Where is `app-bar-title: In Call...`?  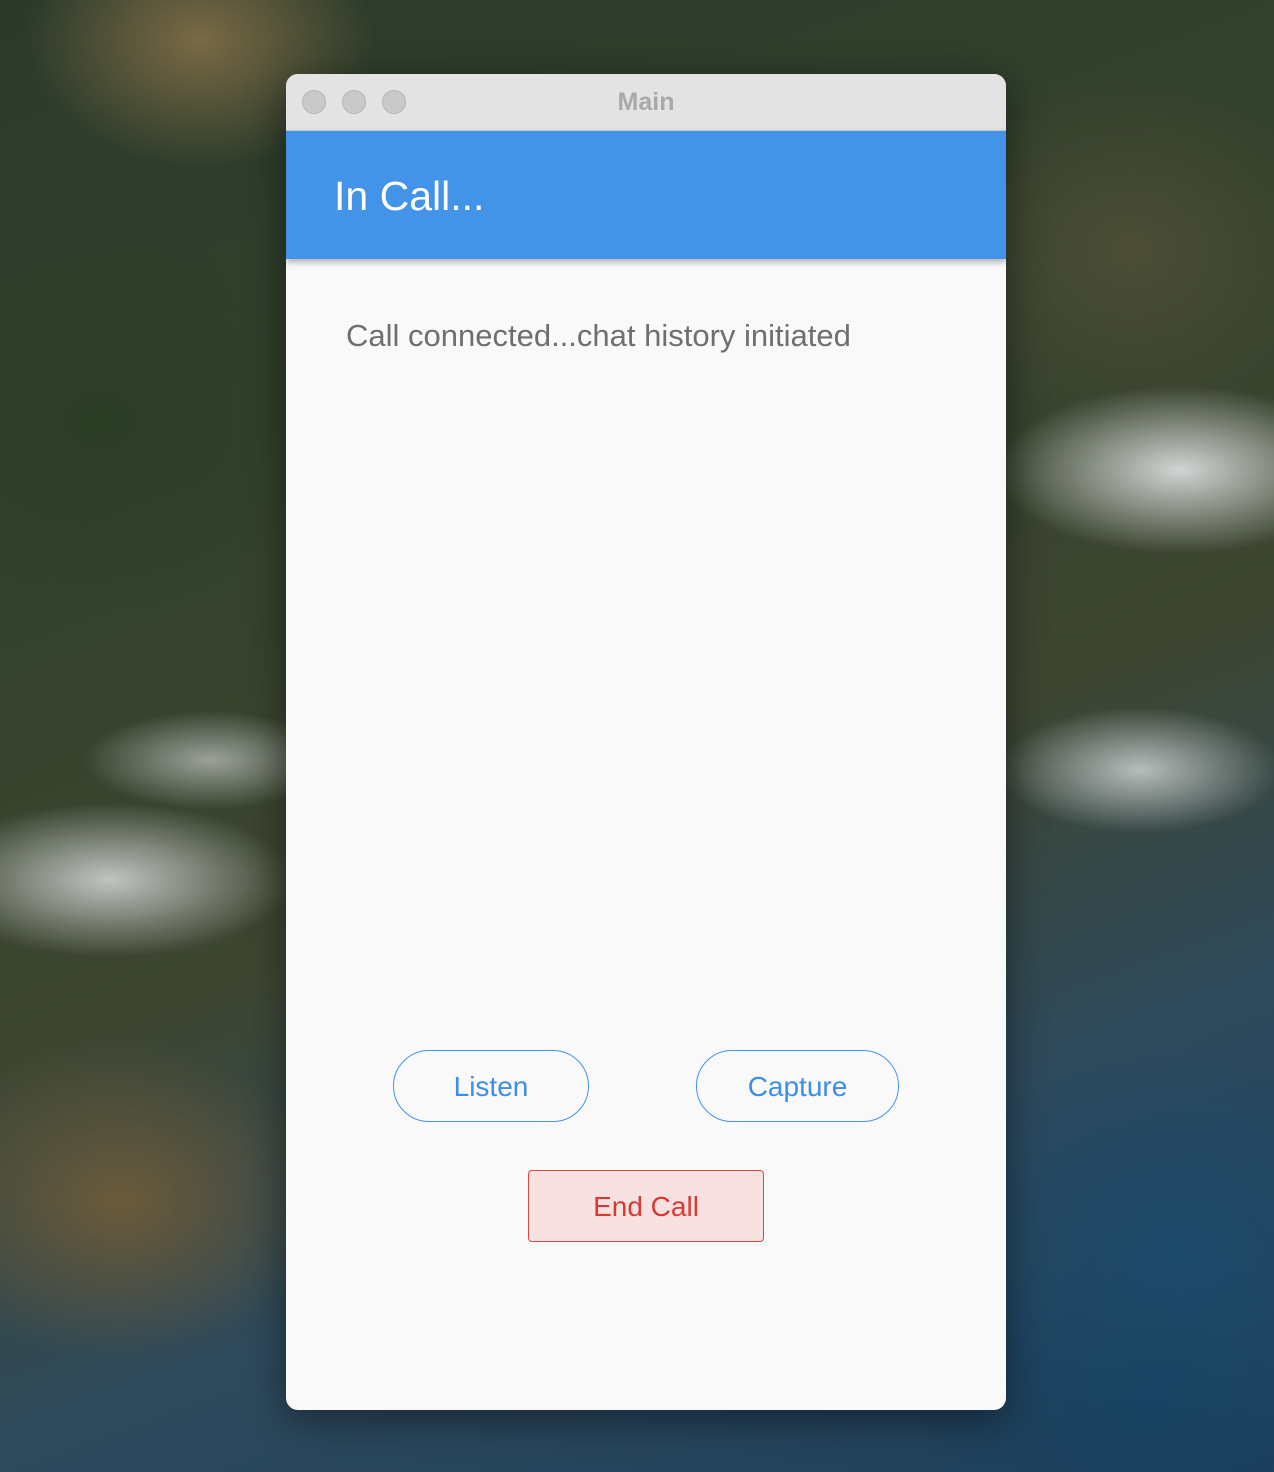
app-bar-title: In Call... is located at coordinates (409, 196).